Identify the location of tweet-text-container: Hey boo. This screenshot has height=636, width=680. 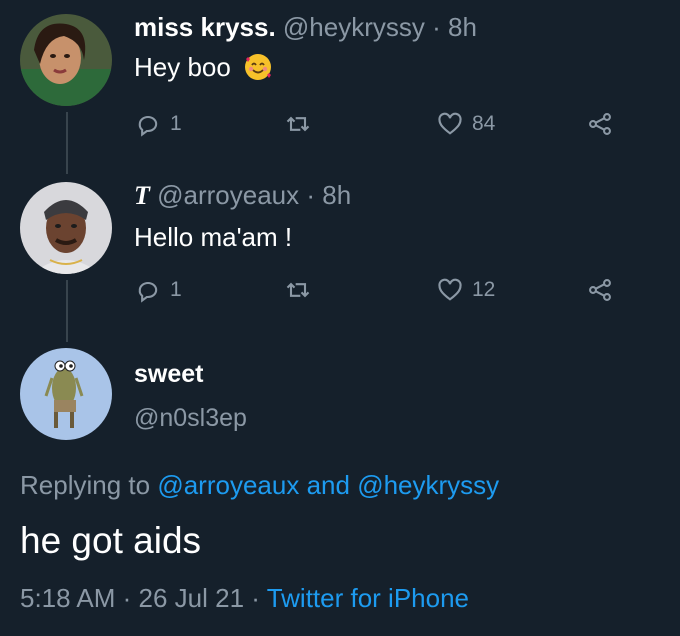
(203, 67).